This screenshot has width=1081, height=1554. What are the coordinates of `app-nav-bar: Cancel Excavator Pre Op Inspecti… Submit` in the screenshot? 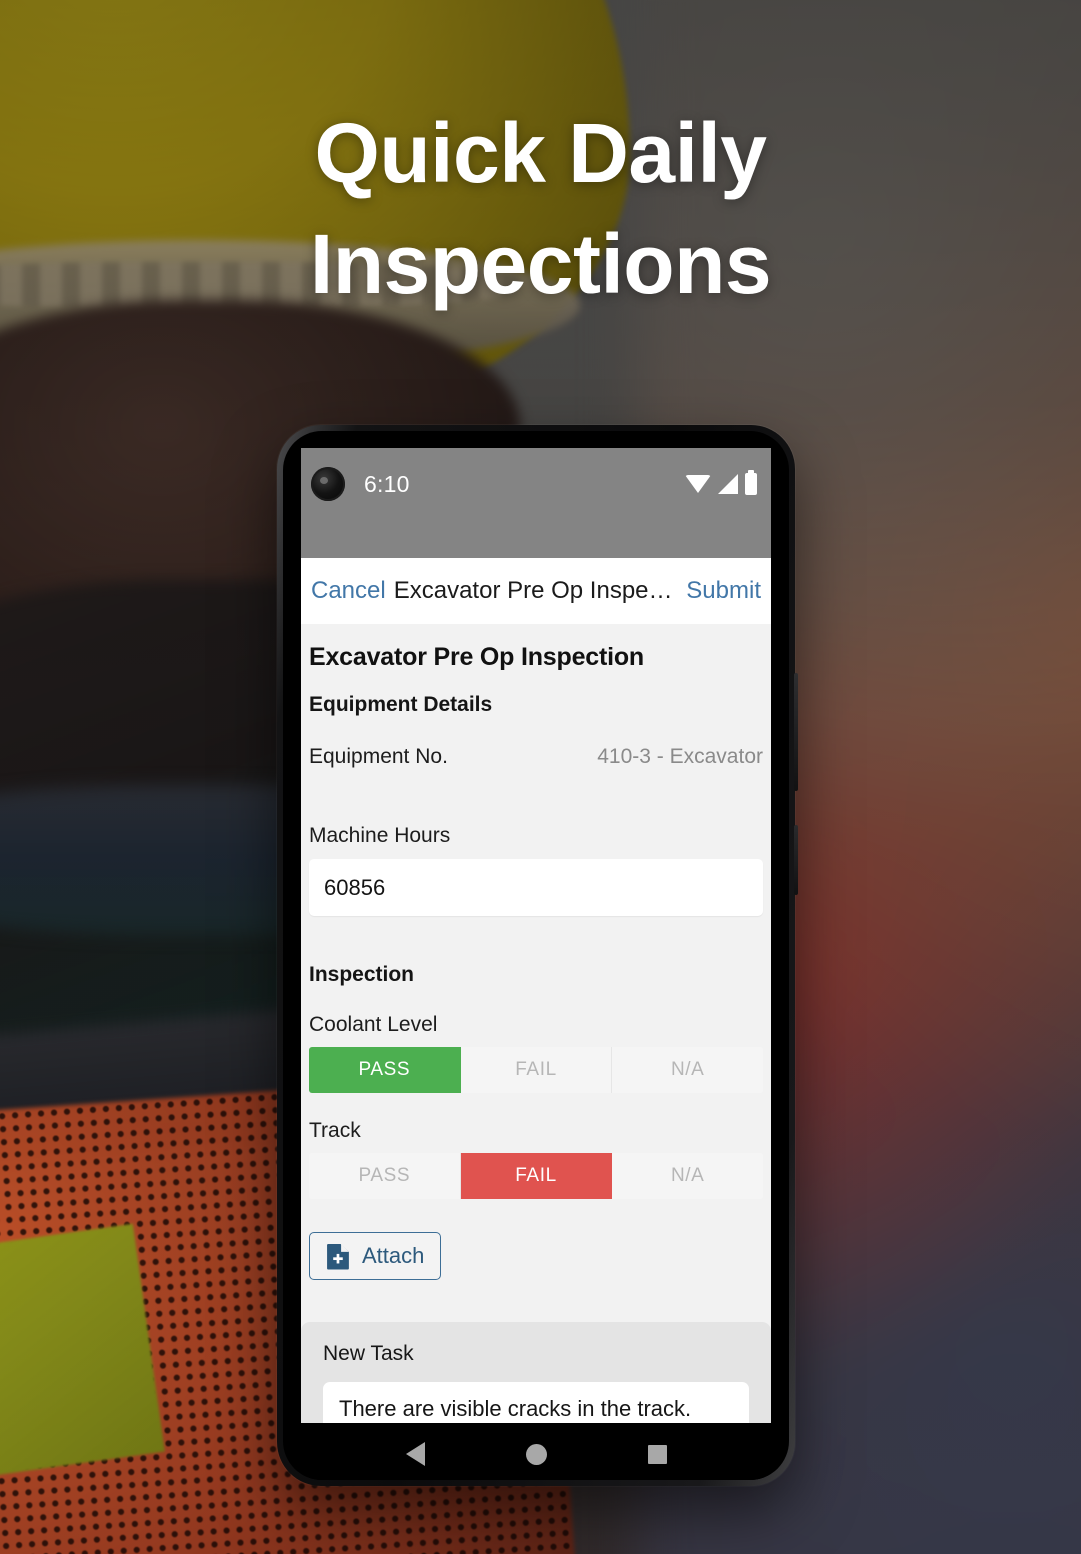 It's located at (536, 591).